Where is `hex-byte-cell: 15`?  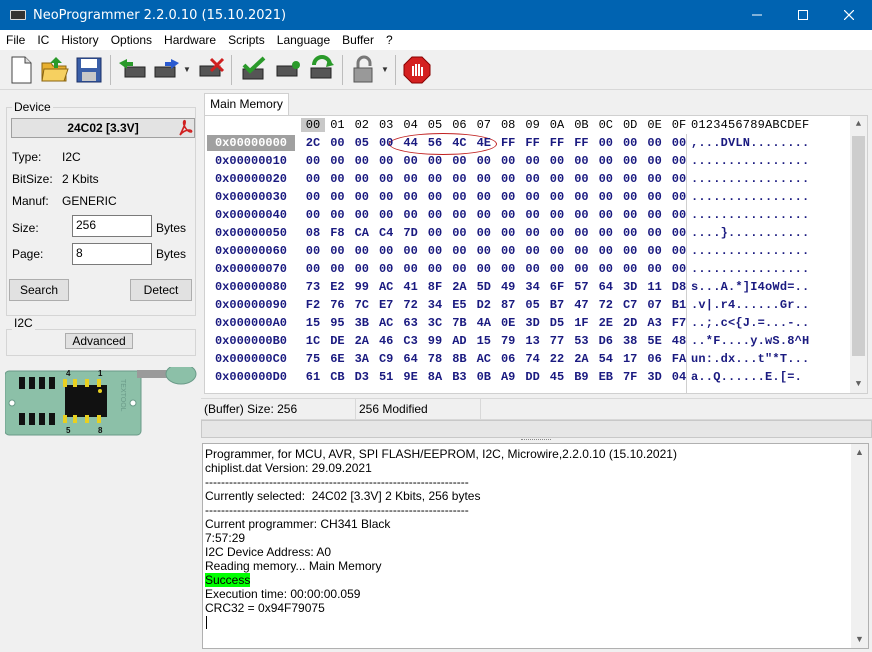
hex-byte-cell: 15 is located at coordinates (313, 323).